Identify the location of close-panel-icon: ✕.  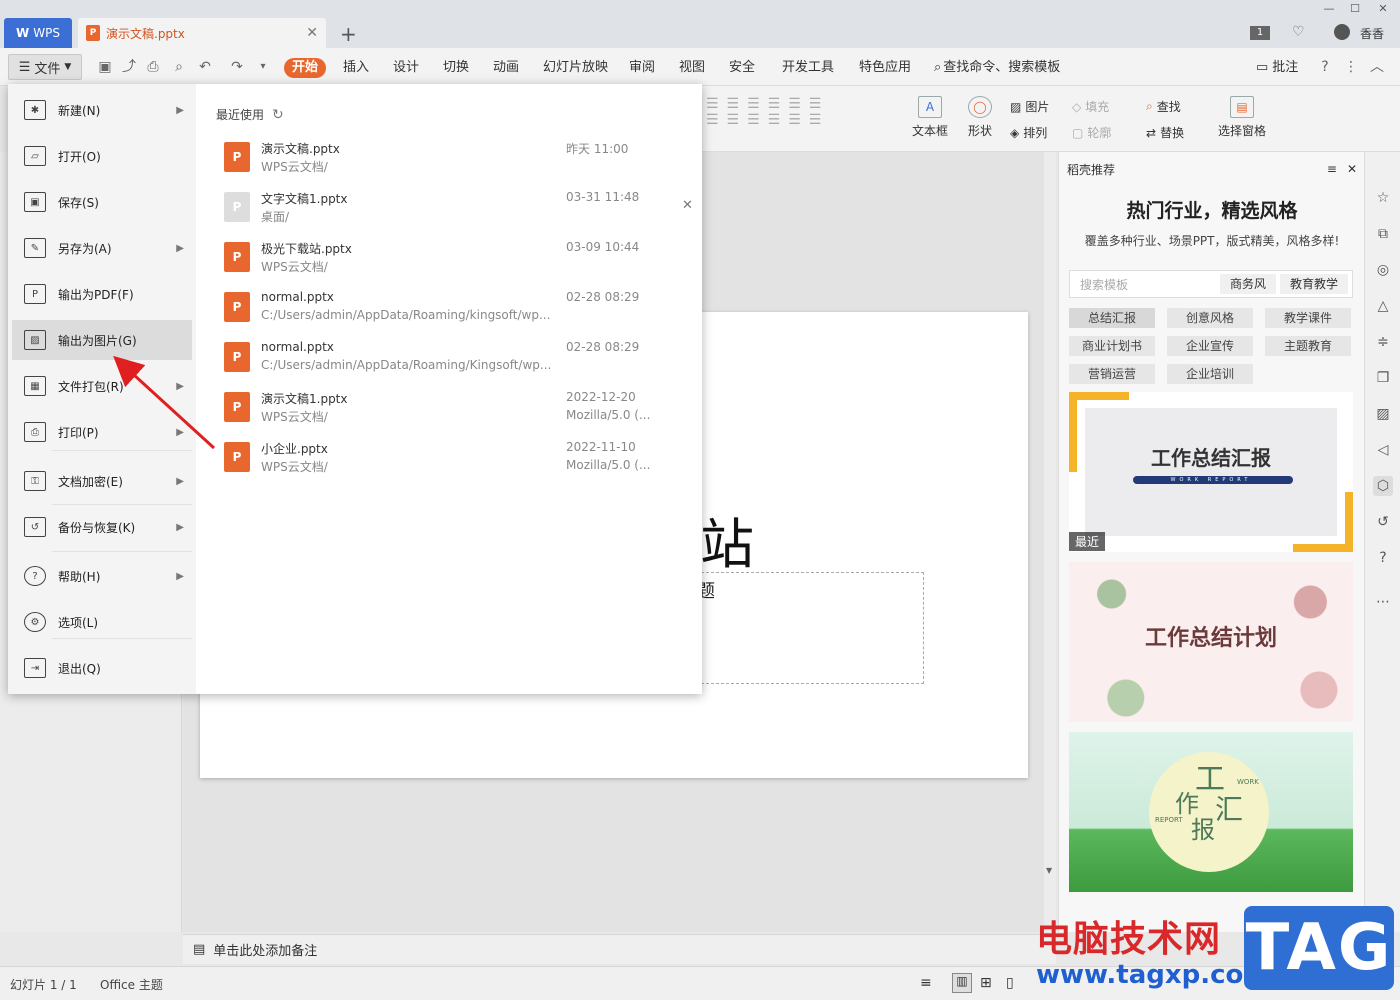
(1352, 169).